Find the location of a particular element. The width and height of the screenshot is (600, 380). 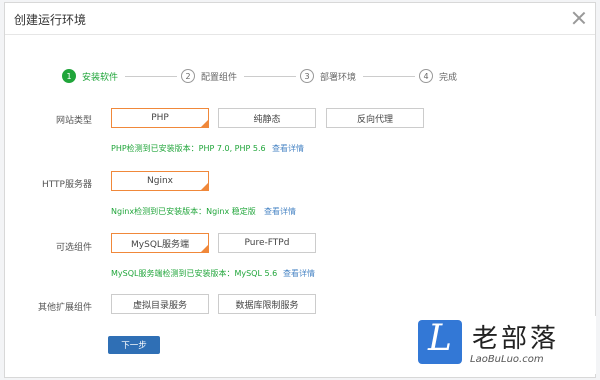

mysql-details-link: 查看详情 is located at coordinates (299, 273).